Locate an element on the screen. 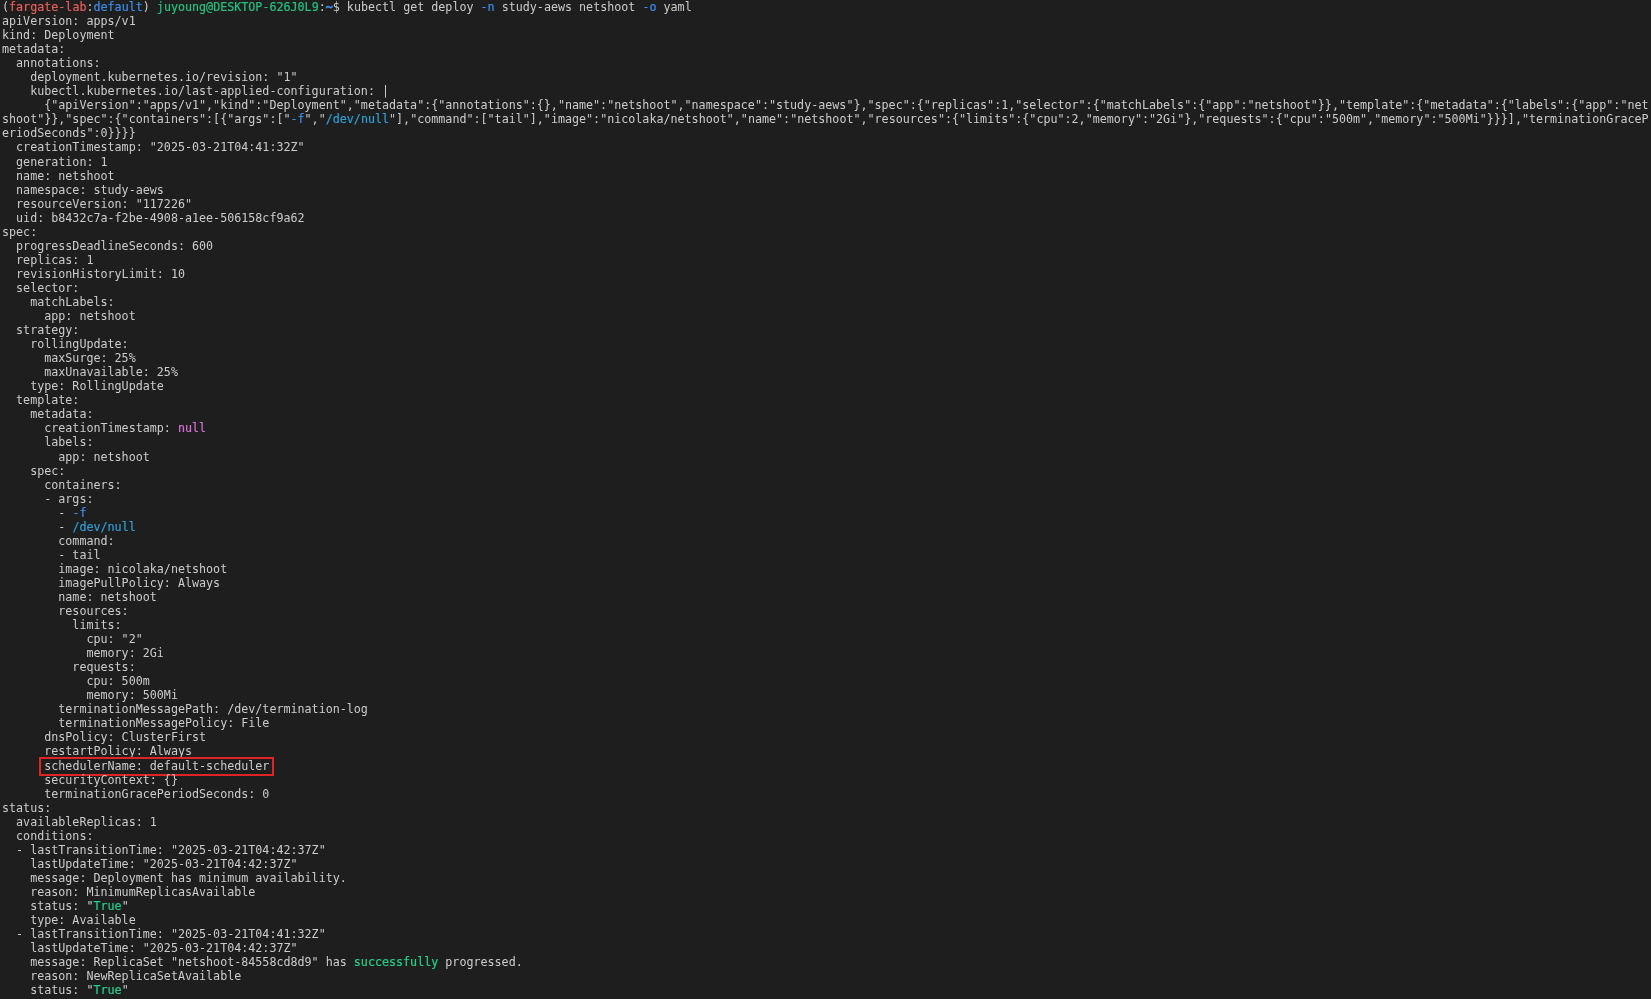 This screenshot has height=999, width=1651. terminal-line: cpu: "2" is located at coordinates (114, 639).